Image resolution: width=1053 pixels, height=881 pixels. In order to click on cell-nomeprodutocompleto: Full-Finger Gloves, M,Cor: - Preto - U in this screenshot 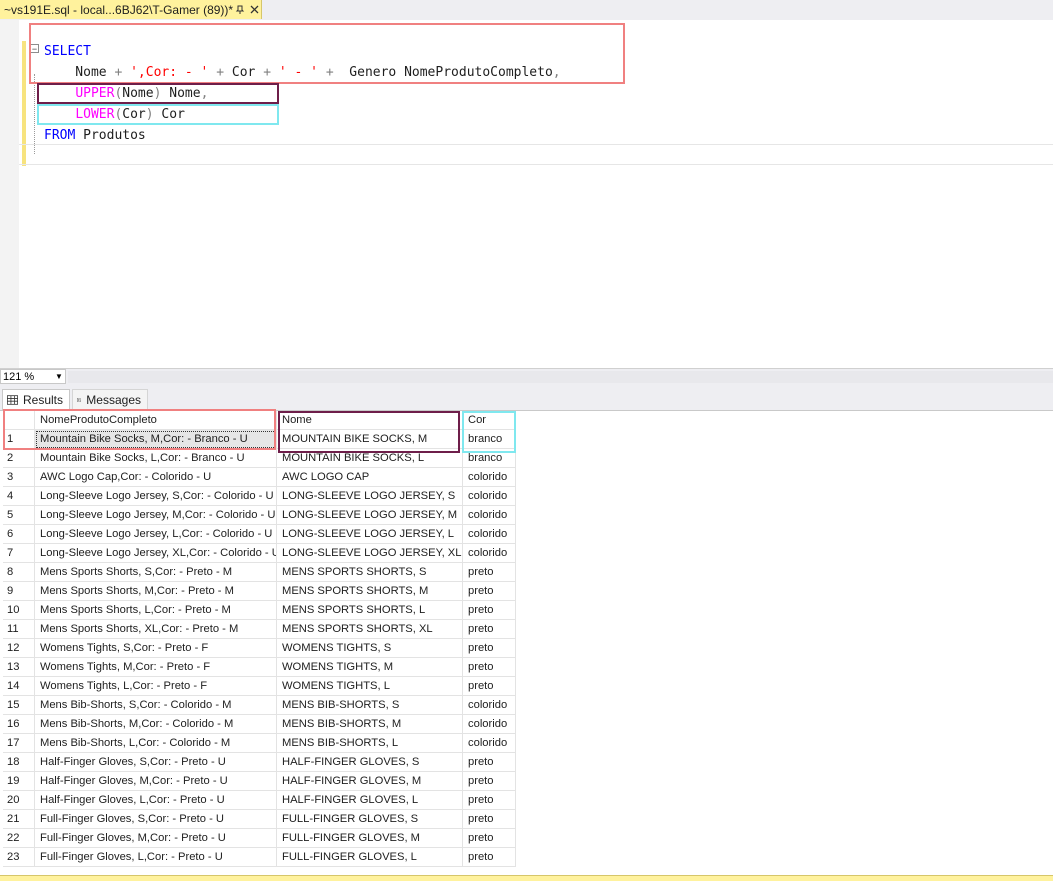, I will do `click(156, 838)`.